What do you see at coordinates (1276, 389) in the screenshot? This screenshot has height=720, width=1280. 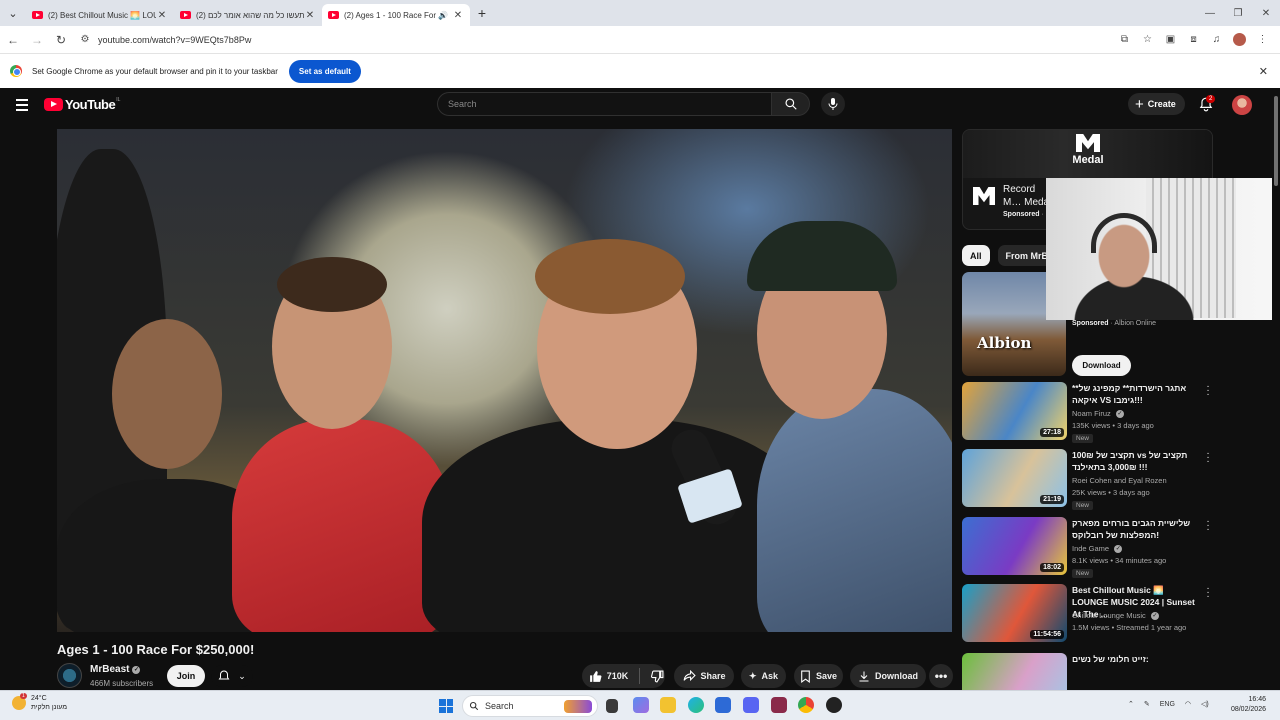 I see `page-scrollbar` at bounding box center [1276, 389].